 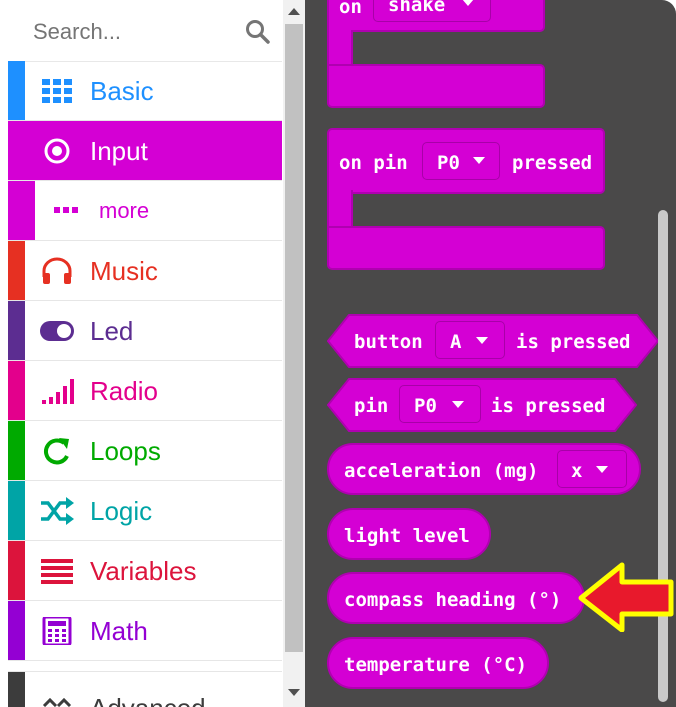 What do you see at coordinates (119, 631) in the screenshot?
I see `category-label: Math` at bounding box center [119, 631].